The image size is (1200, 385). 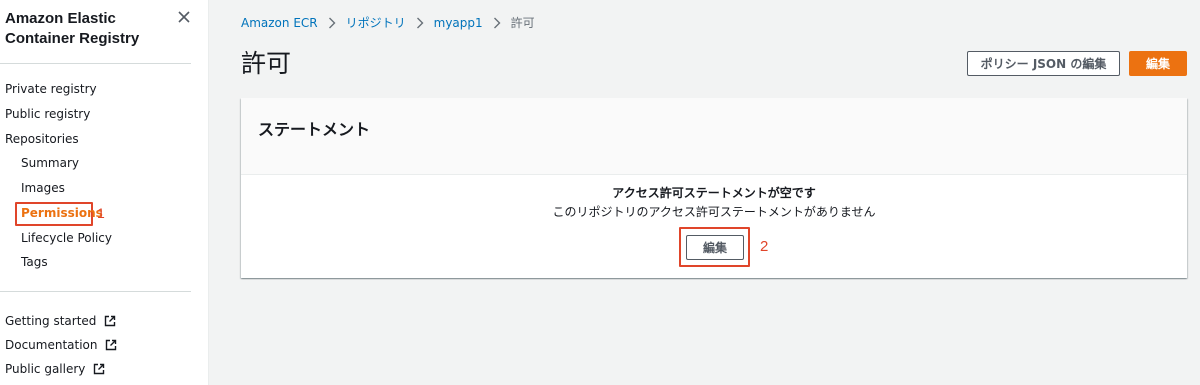 What do you see at coordinates (43, 188) in the screenshot?
I see `sidebar-item-images: Images` at bounding box center [43, 188].